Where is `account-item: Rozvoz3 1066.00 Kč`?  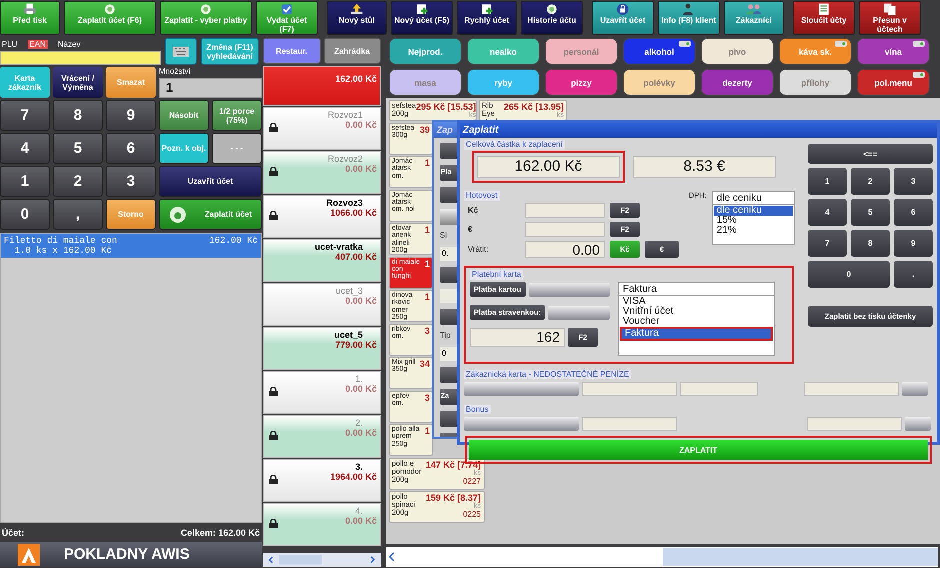 account-item: Rozvoz3 1066.00 Kč is located at coordinates (322, 216).